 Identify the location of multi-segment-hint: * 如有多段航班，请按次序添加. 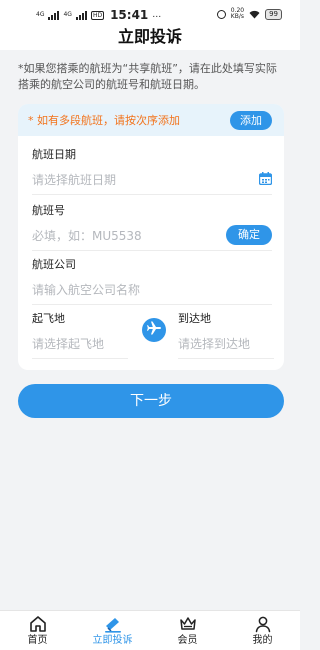
(104, 120).